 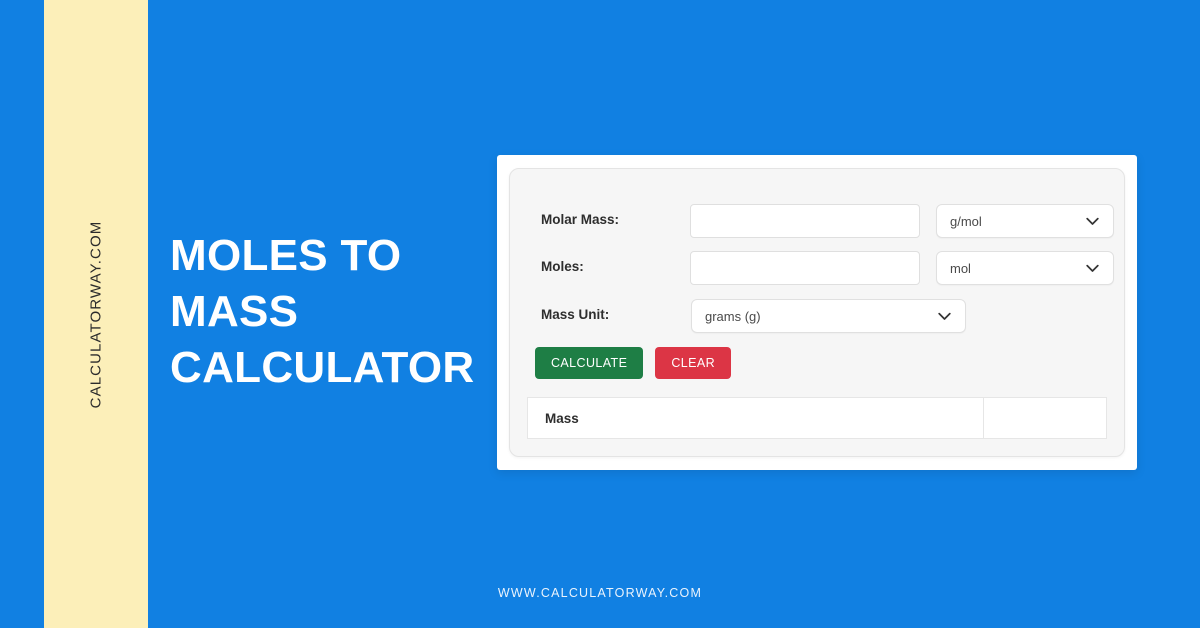 I want to click on calculate-button: Calculate, so click(x=589, y=363).